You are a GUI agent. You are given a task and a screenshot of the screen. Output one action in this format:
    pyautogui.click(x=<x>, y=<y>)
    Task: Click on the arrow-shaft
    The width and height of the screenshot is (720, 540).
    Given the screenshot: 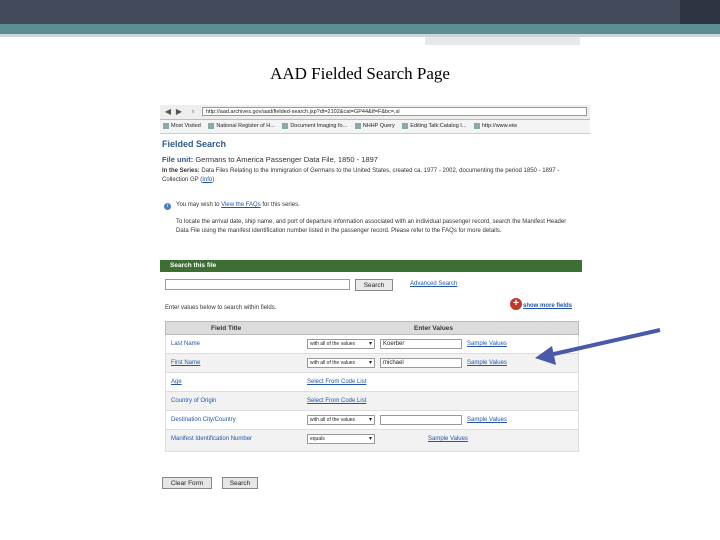 What is the action you would take?
    pyautogui.click(x=602, y=343)
    